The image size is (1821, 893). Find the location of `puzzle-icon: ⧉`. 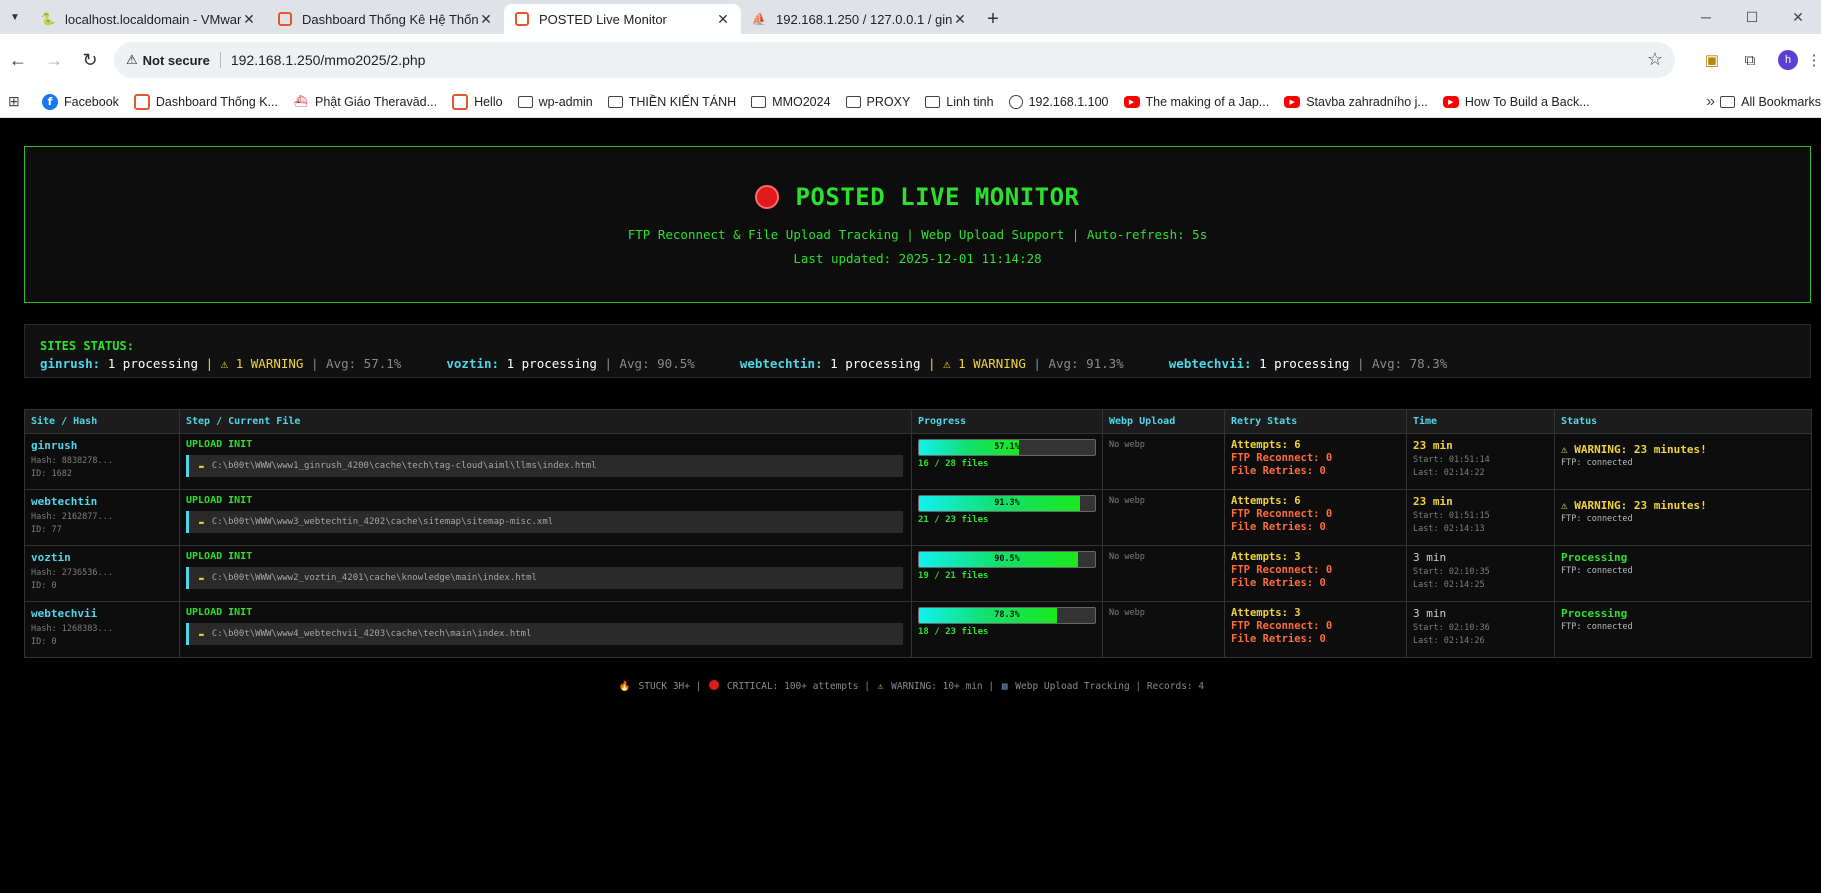

puzzle-icon: ⧉ is located at coordinates (1750, 60).